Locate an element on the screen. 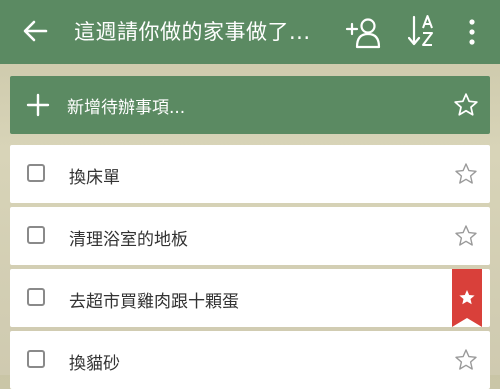  sort-az-icon is located at coordinates (423, 31).